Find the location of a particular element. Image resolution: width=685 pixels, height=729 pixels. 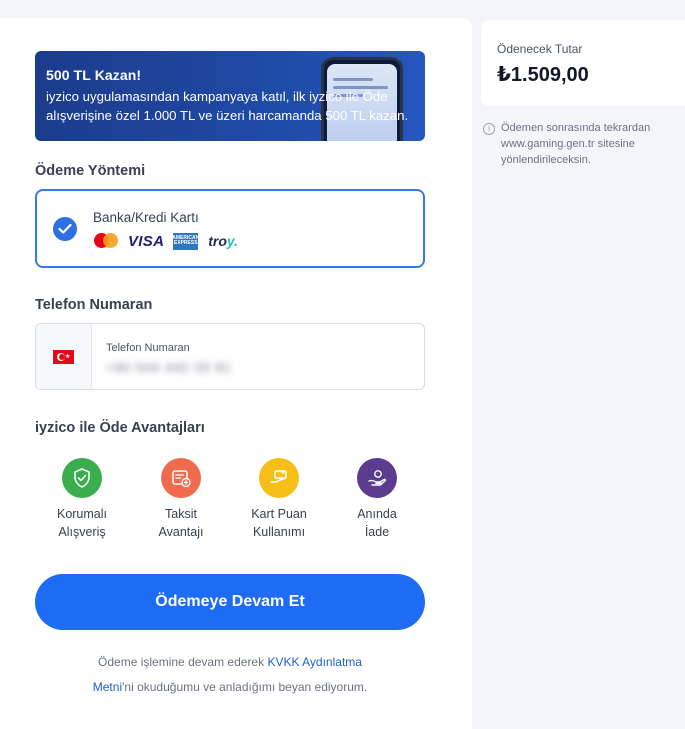

card-points-icon is located at coordinates (279, 478).